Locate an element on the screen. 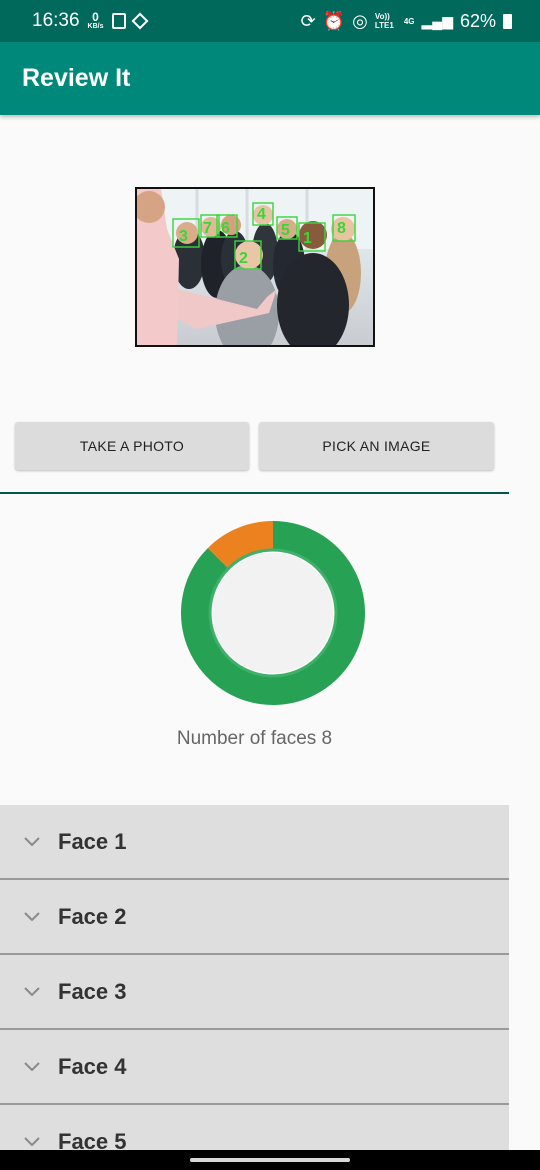 This screenshot has height=1170, width=540. face-accordion-item: Face 1 is located at coordinates (254, 842).